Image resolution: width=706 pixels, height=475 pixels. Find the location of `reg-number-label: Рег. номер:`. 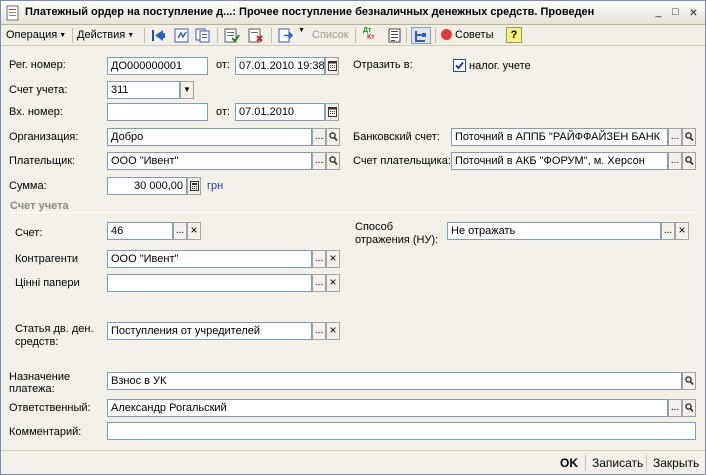

reg-number-label: Рег. номер: is located at coordinates (37, 65).